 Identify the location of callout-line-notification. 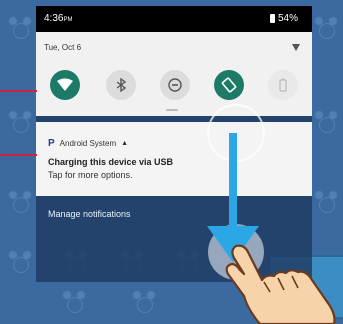
(18, 155).